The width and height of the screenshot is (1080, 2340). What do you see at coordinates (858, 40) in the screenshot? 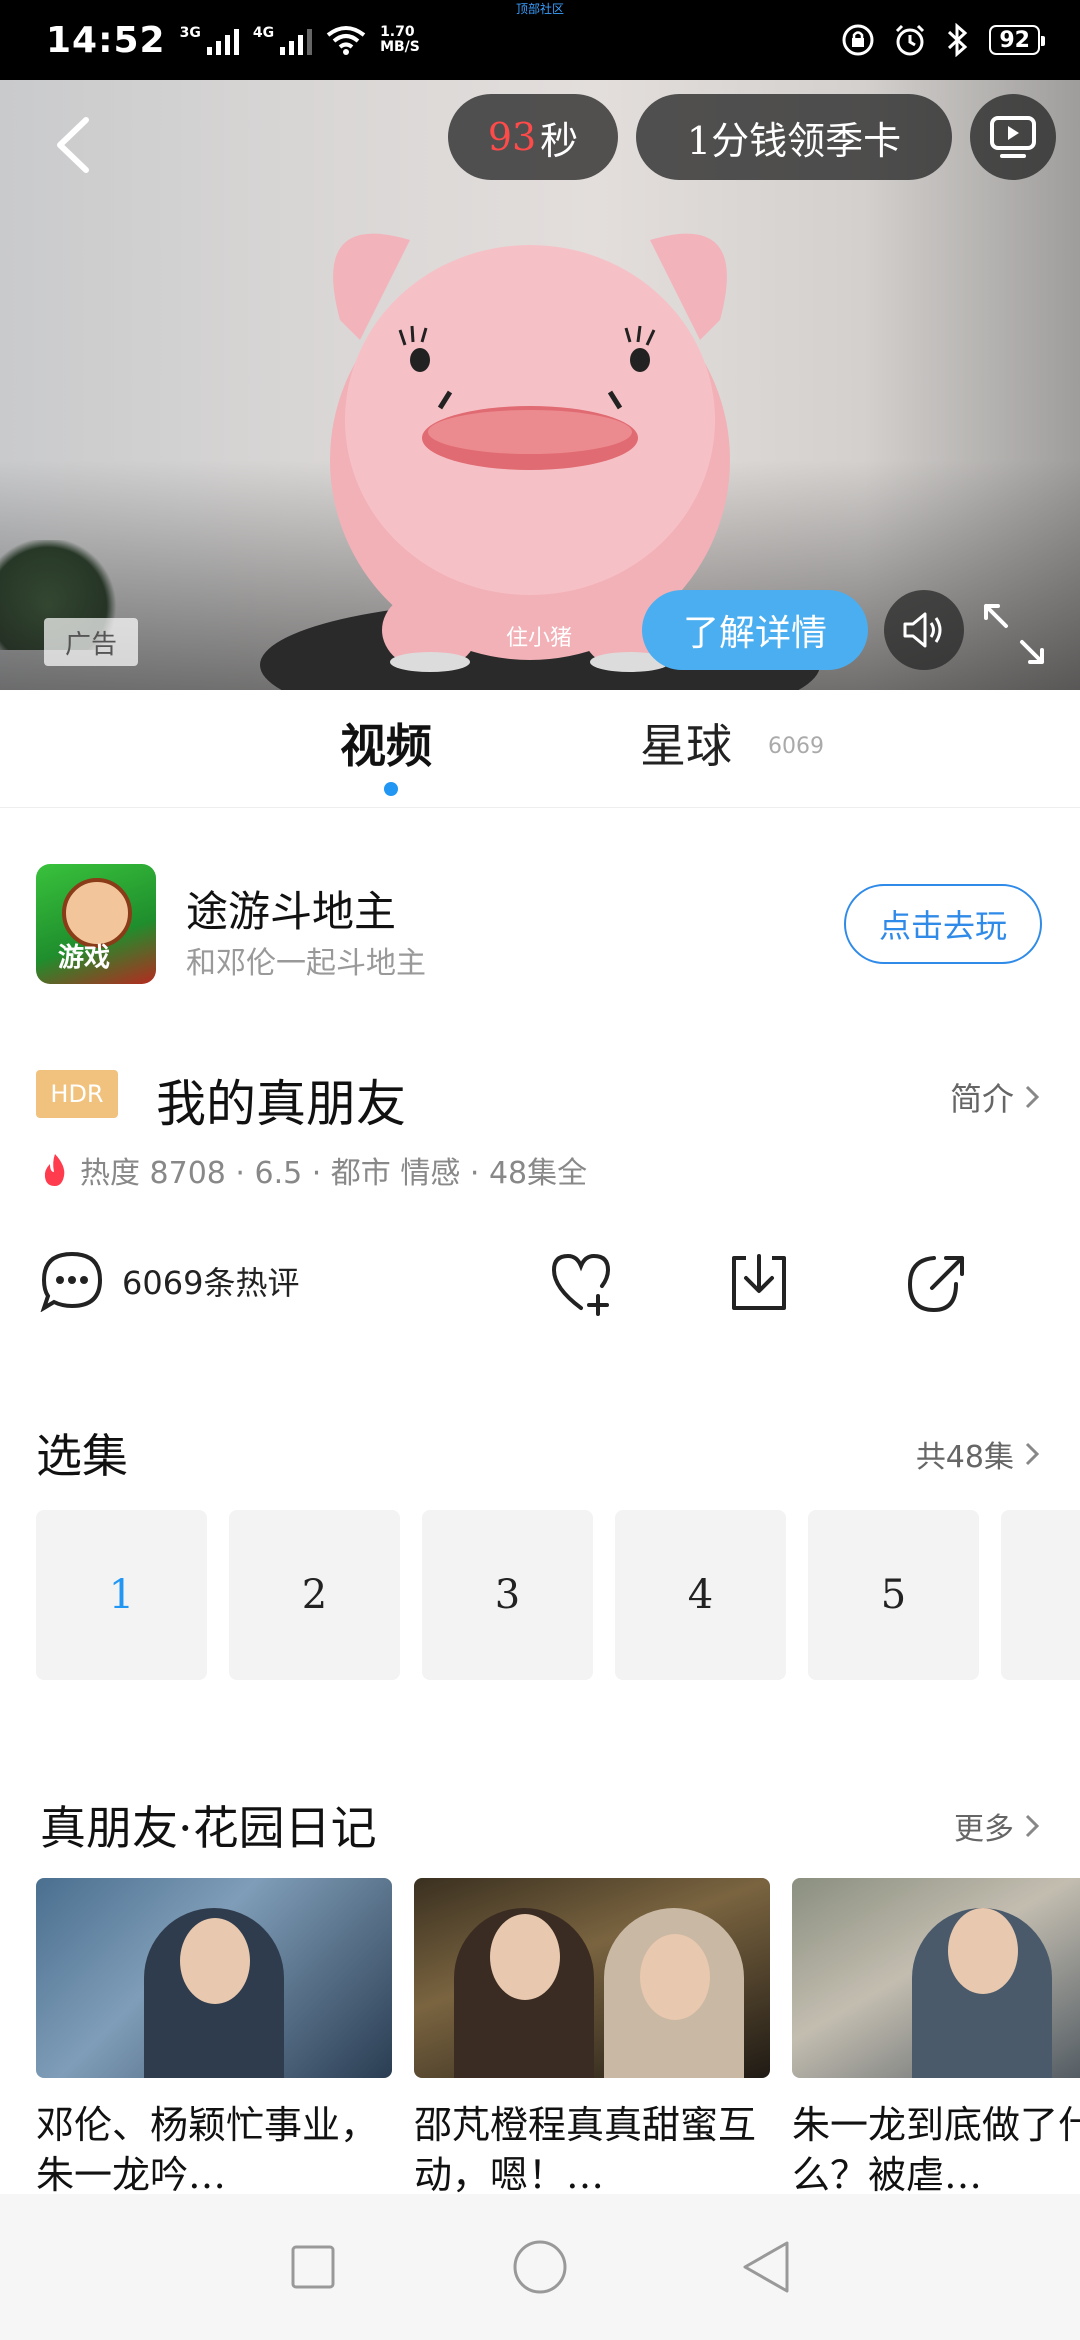
I see `lock-rotation-icon` at bounding box center [858, 40].